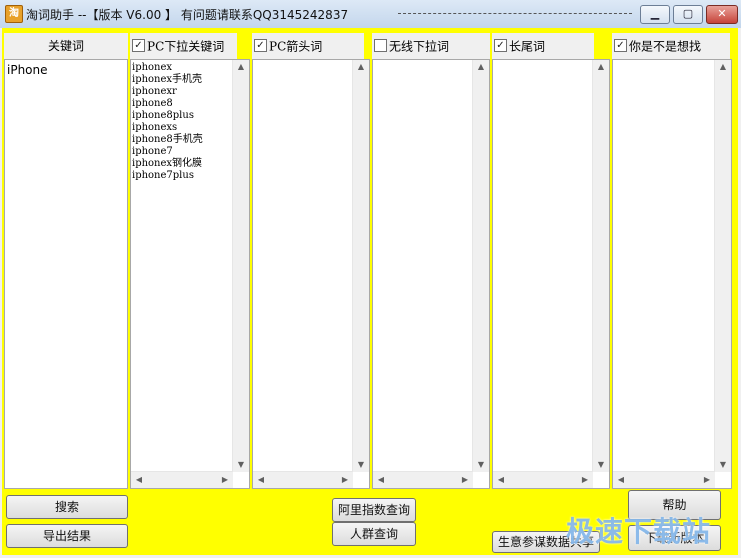  Describe the element at coordinates (672, 274) in the screenshot. I see `list-did-you-mean: ▲ ▼ ◀ ▶` at that location.